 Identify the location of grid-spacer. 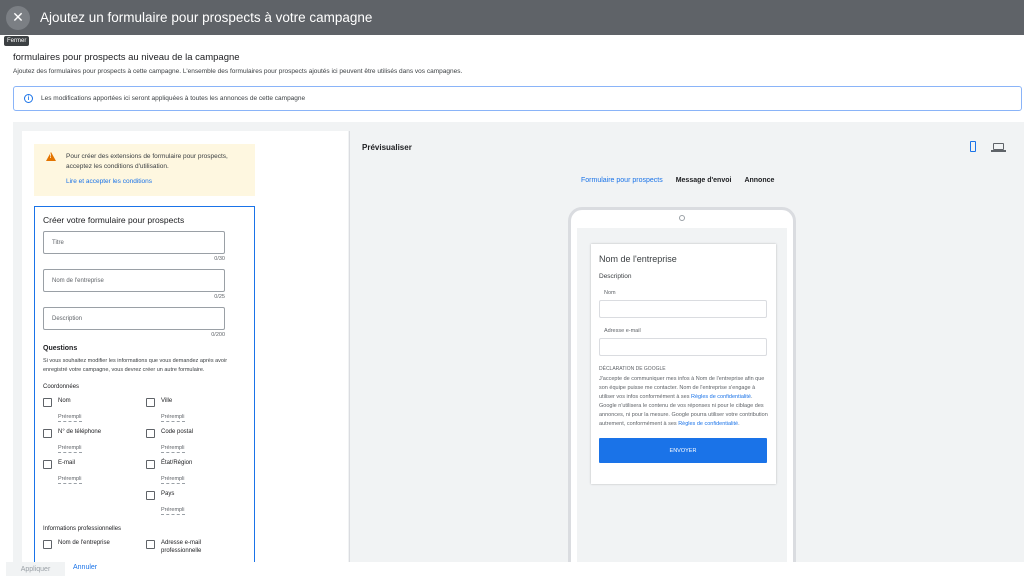
(94, 503).